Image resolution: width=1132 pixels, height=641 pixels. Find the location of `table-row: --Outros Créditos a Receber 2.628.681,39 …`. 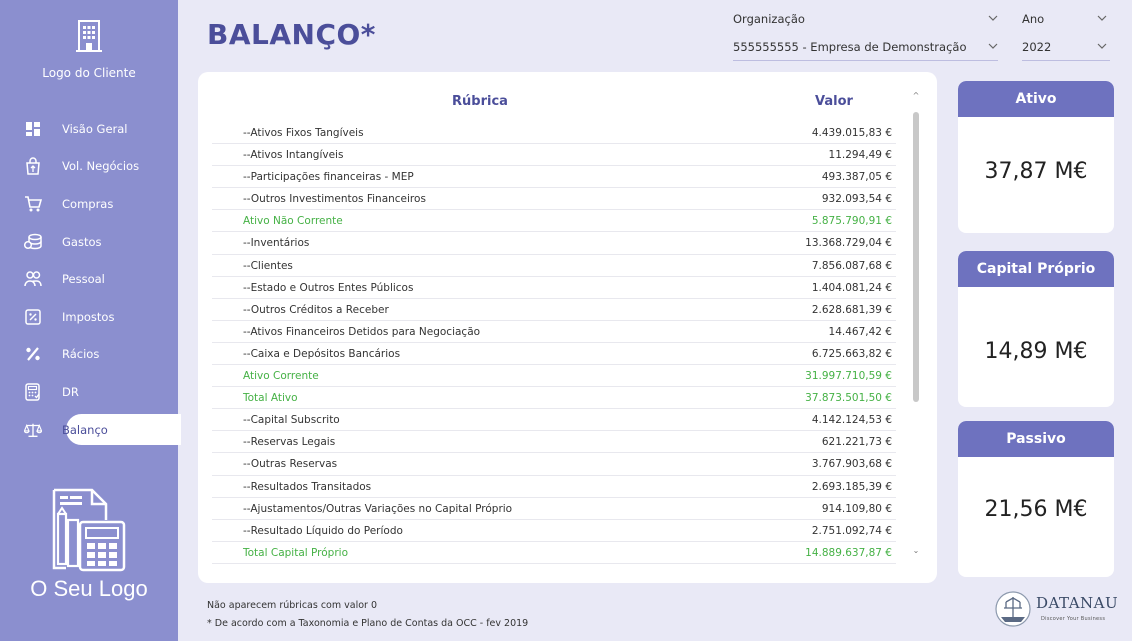

table-row: --Outros Créditos a Receber 2.628.681,39 … is located at coordinates (554, 310).